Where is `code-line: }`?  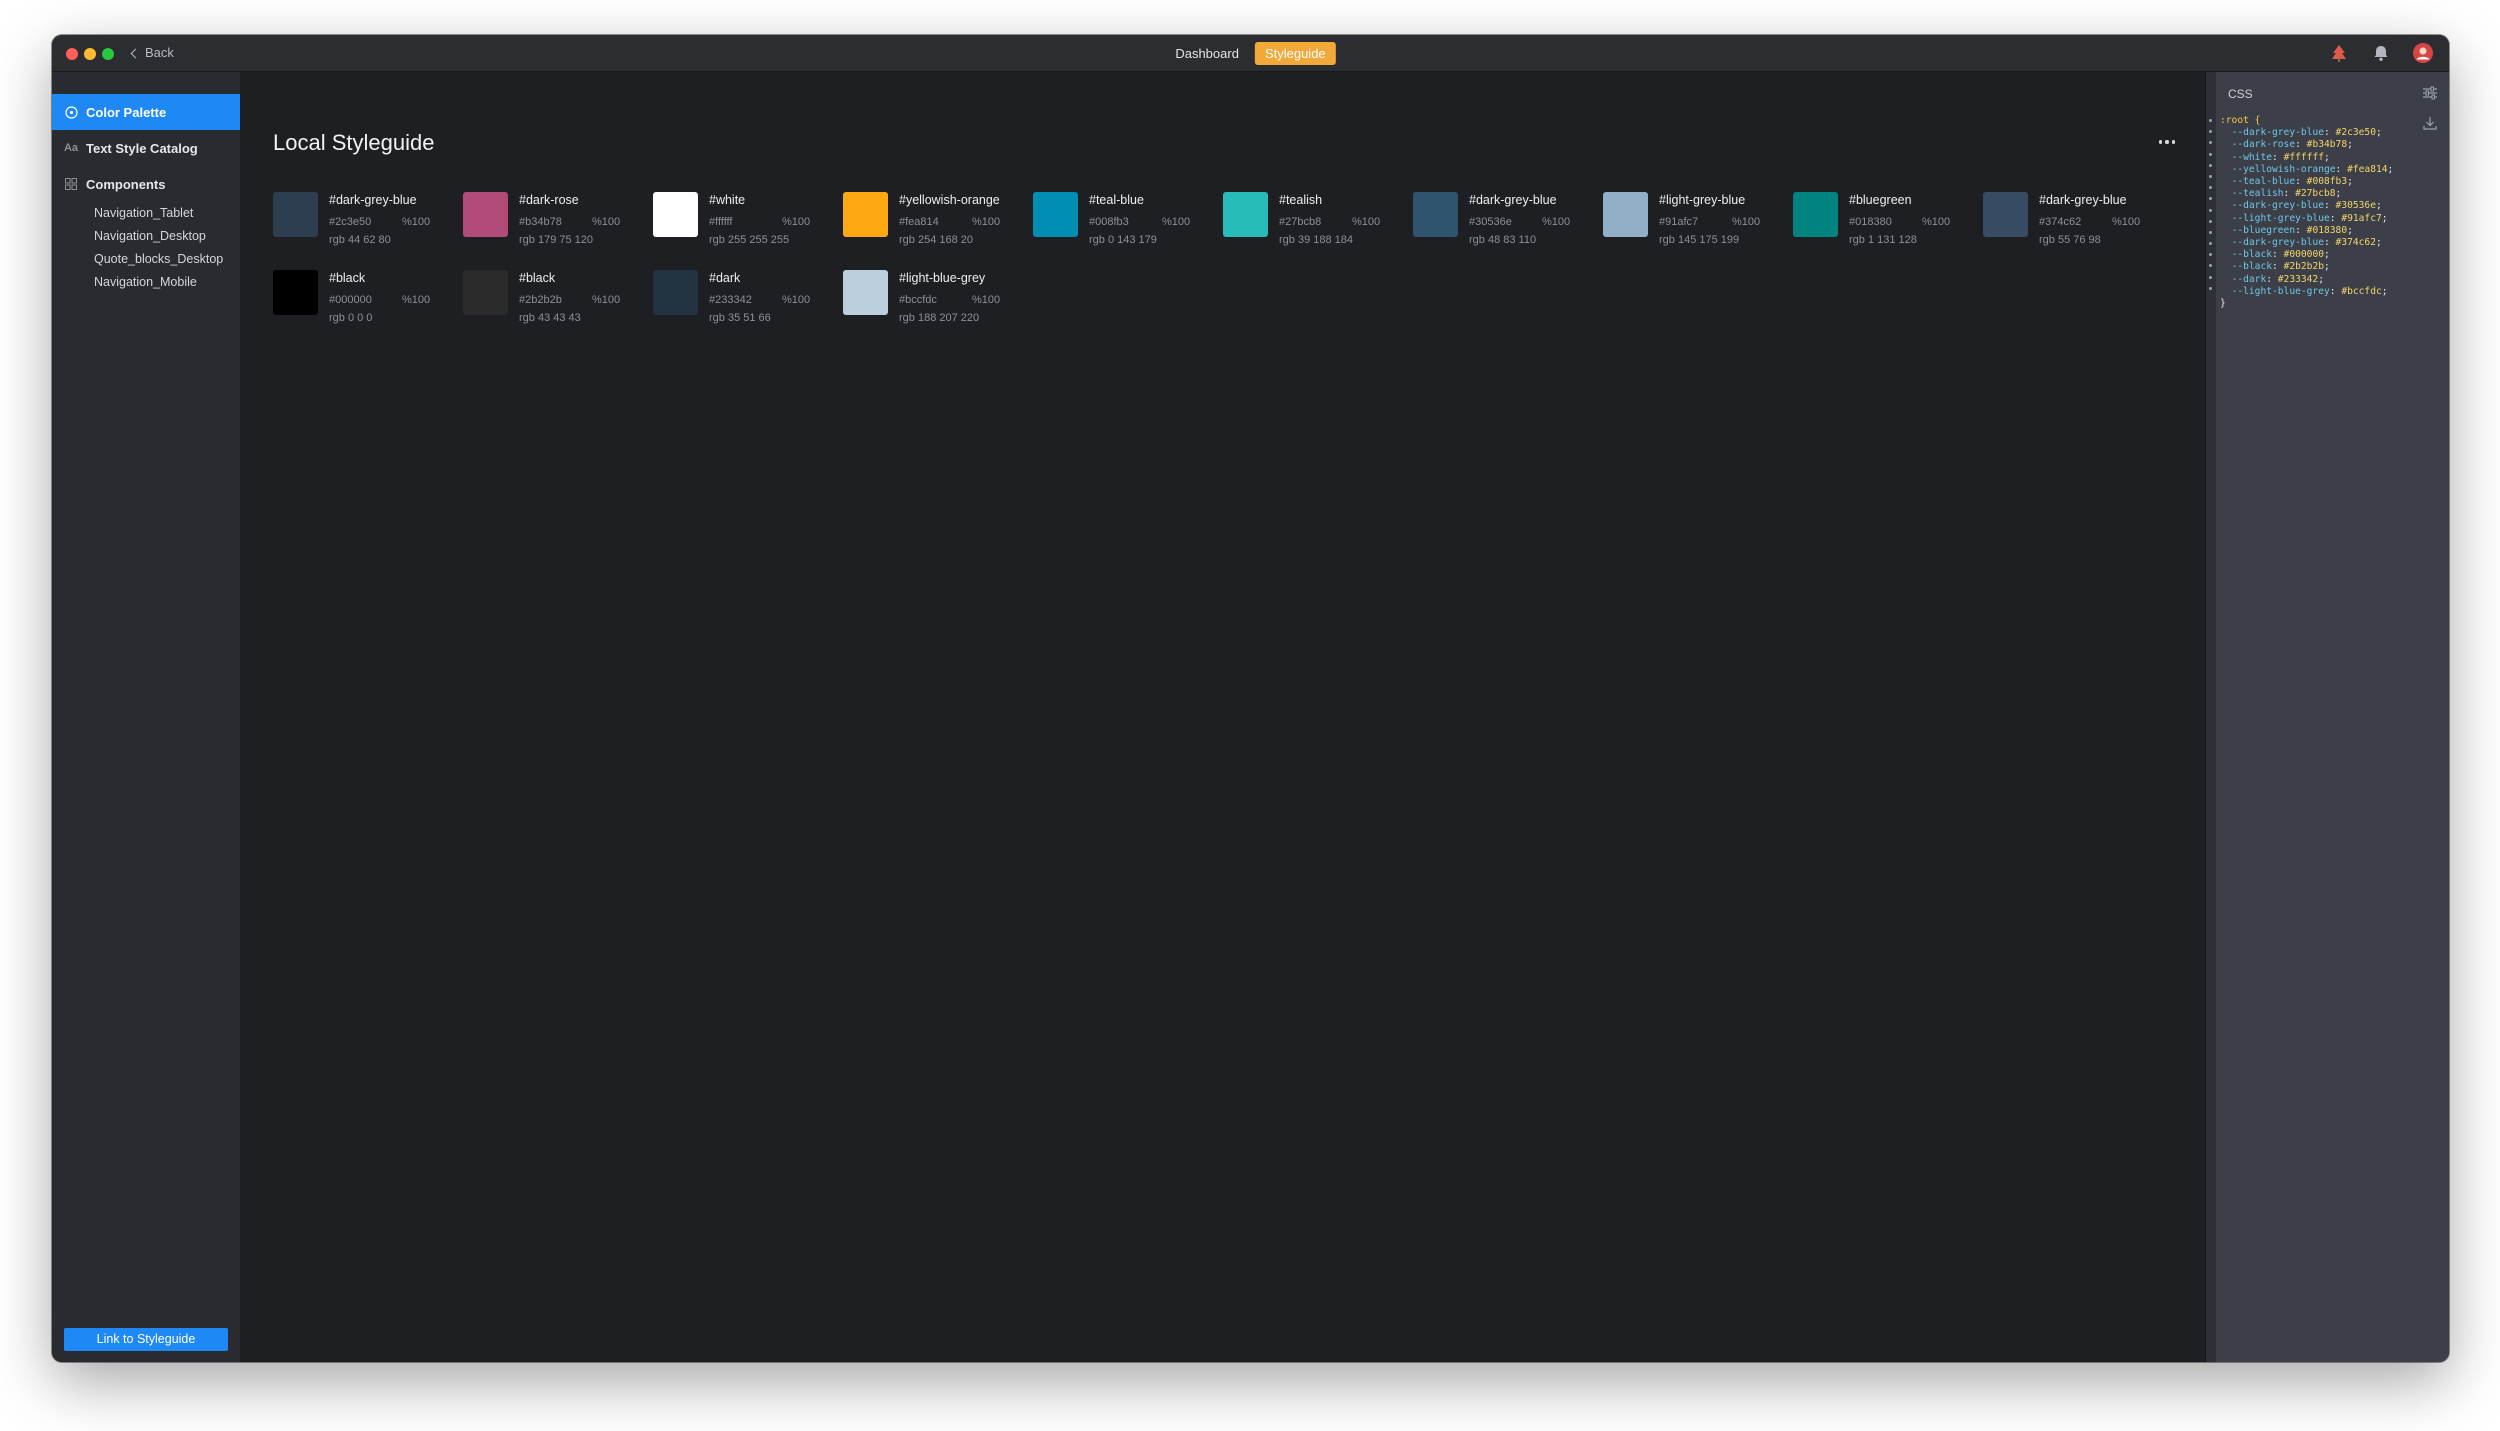 code-line: } is located at coordinates (2306, 304).